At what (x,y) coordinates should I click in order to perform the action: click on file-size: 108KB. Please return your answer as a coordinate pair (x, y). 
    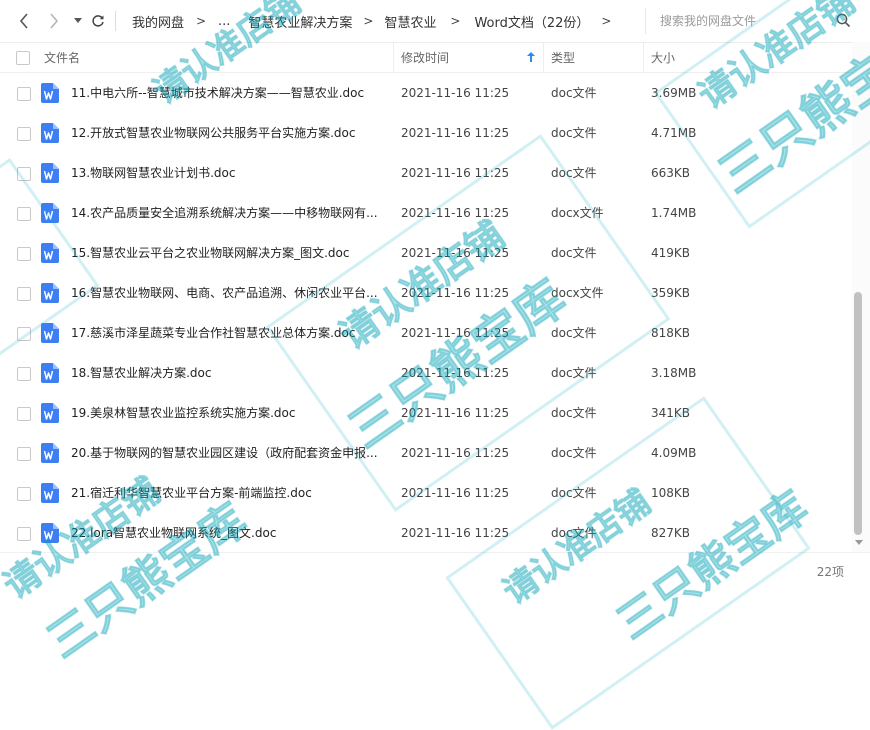
    Looking at the image, I should click on (671, 493).